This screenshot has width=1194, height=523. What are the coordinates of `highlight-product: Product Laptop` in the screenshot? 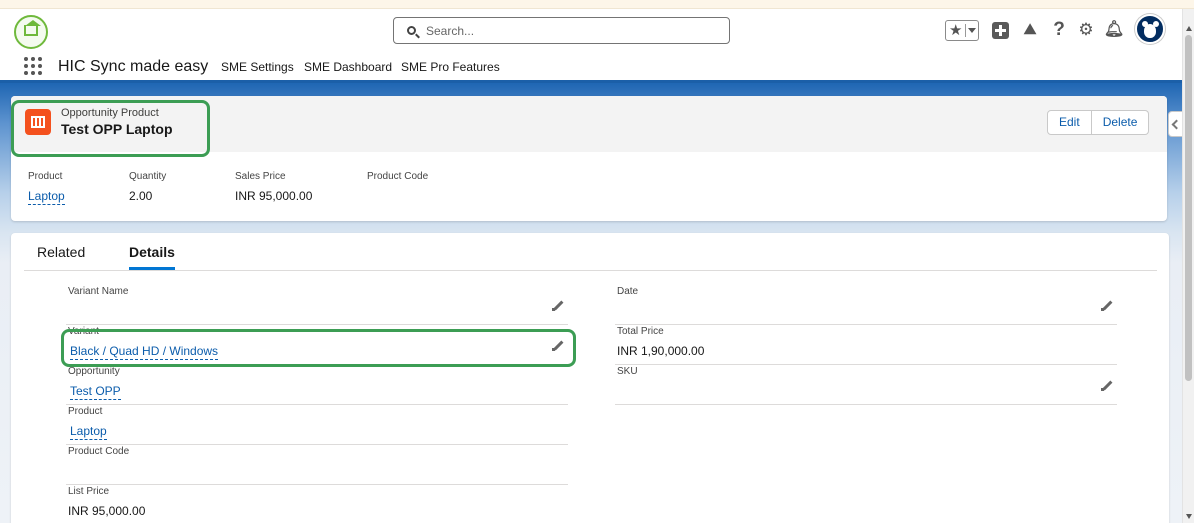 It's located at (46, 188).